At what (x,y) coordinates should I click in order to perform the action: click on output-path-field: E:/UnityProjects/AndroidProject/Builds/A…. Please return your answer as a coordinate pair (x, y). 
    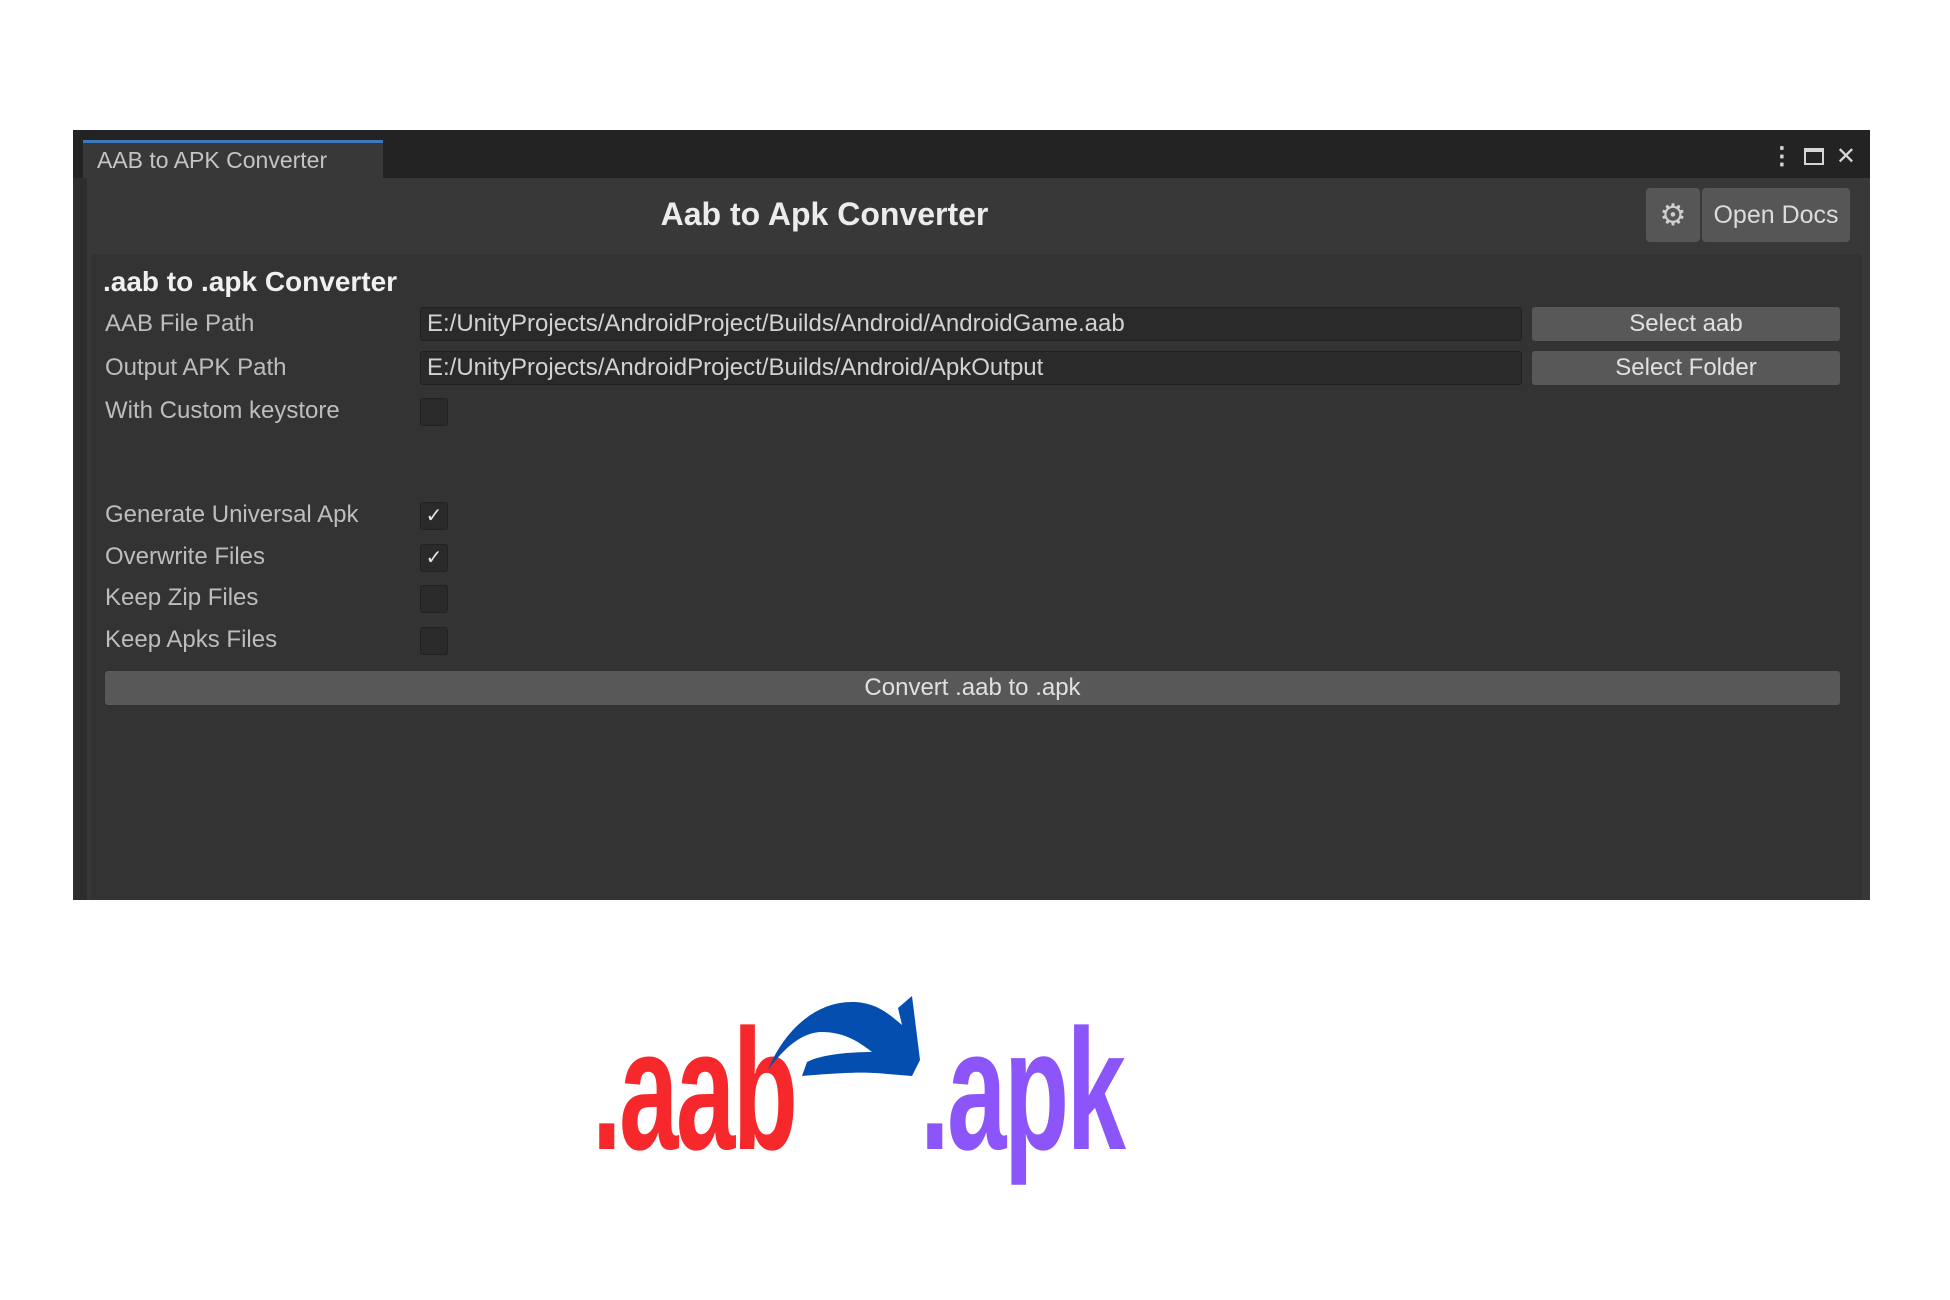
    Looking at the image, I should click on (971, 368).